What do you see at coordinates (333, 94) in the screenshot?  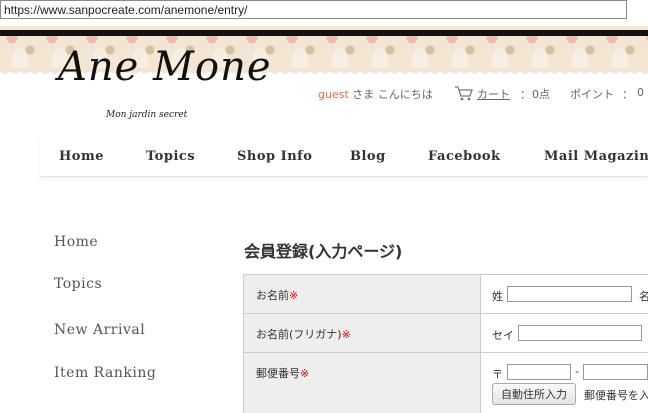 I see `guest-name: guest` at bounding box center [333, 94].